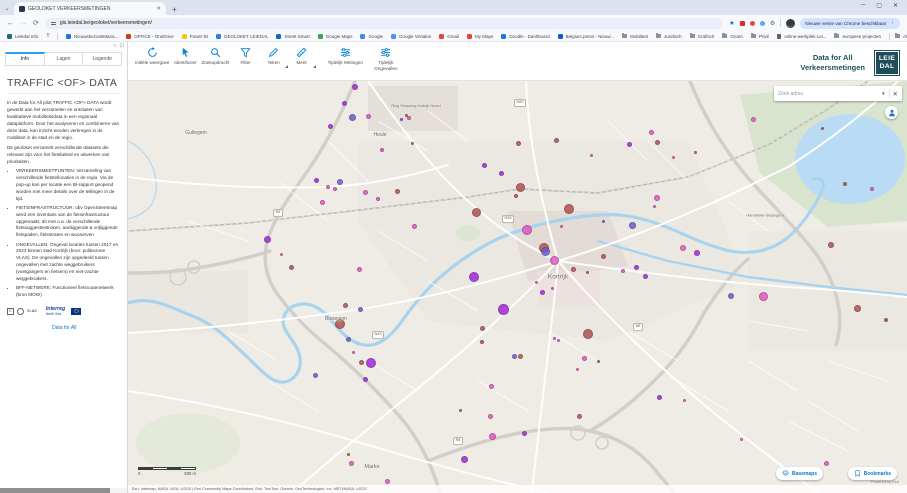 Image resolution: width=907 pixels, height=493 pixels. Describe the element at coordinates (64, 328) in the screenshot. I see `data-for-all-link: Data for All` at that location.